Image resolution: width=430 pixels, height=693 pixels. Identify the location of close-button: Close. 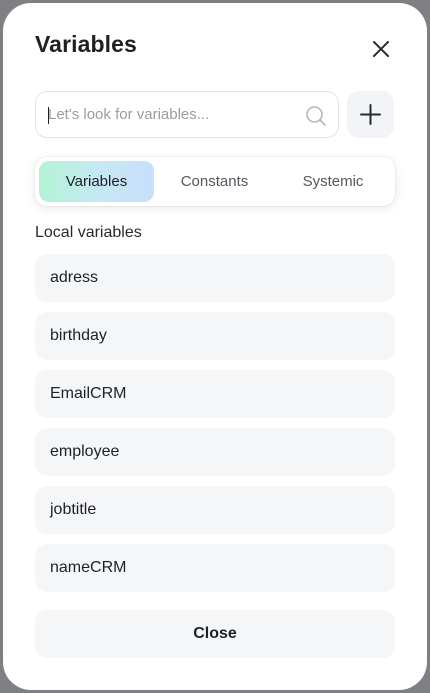
(215, 634).